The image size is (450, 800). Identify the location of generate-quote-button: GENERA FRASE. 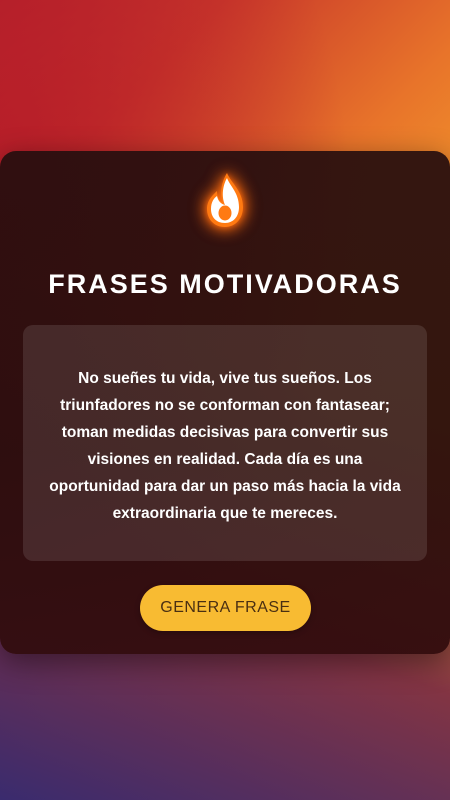
(225, 608).